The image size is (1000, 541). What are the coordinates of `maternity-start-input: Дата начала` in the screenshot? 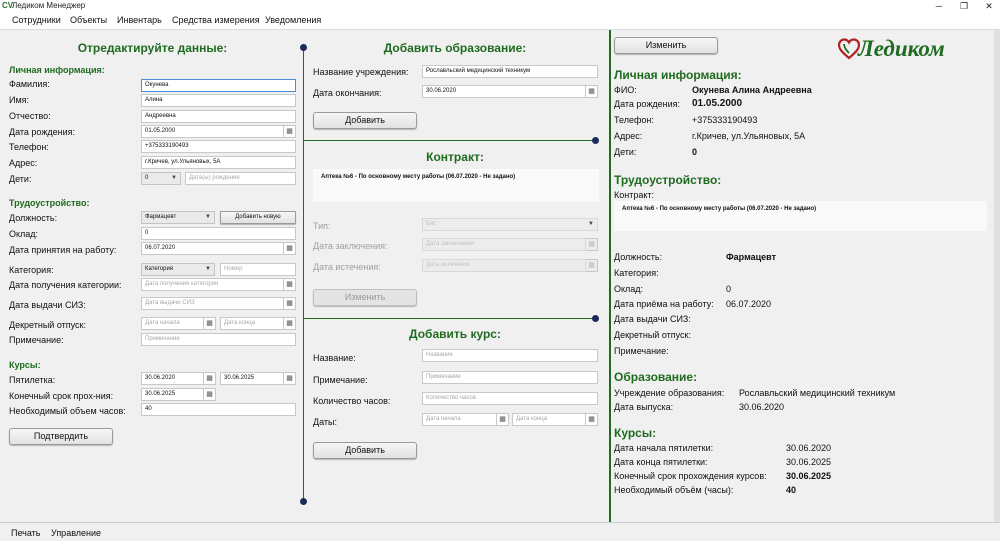 It's located at (172, 323).